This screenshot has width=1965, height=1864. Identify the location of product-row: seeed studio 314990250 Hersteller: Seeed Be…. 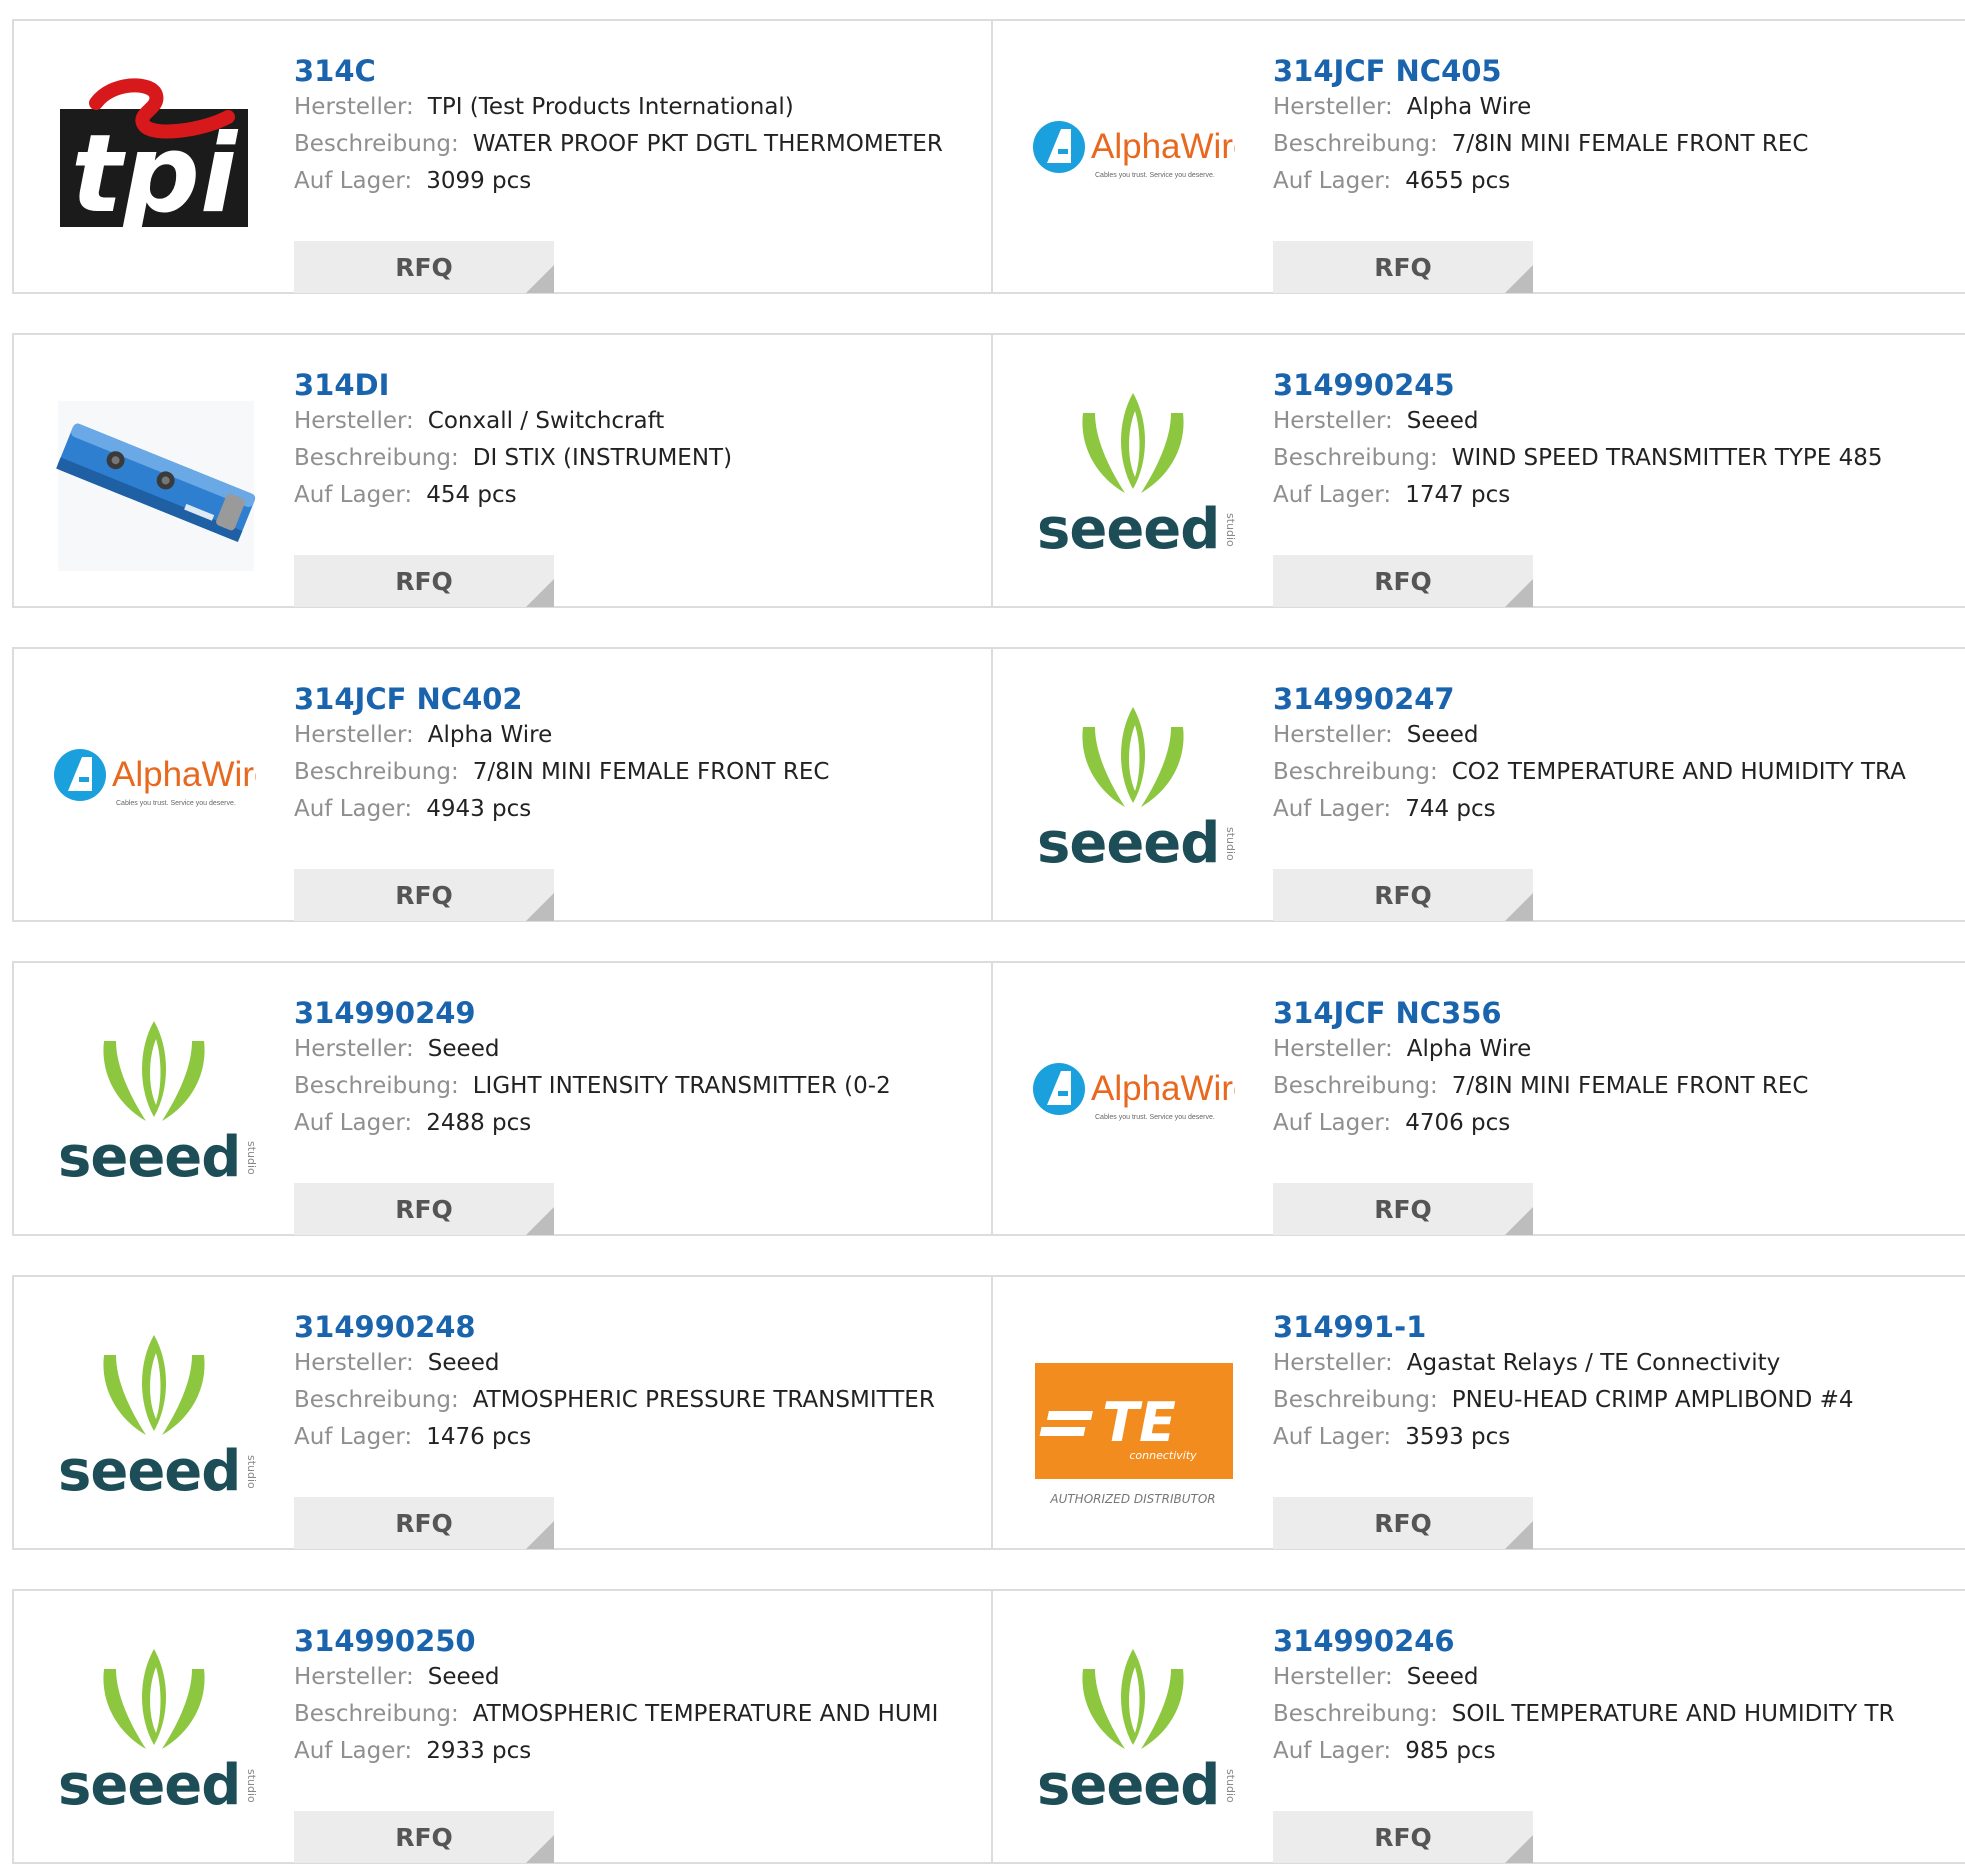
(988, 1726).